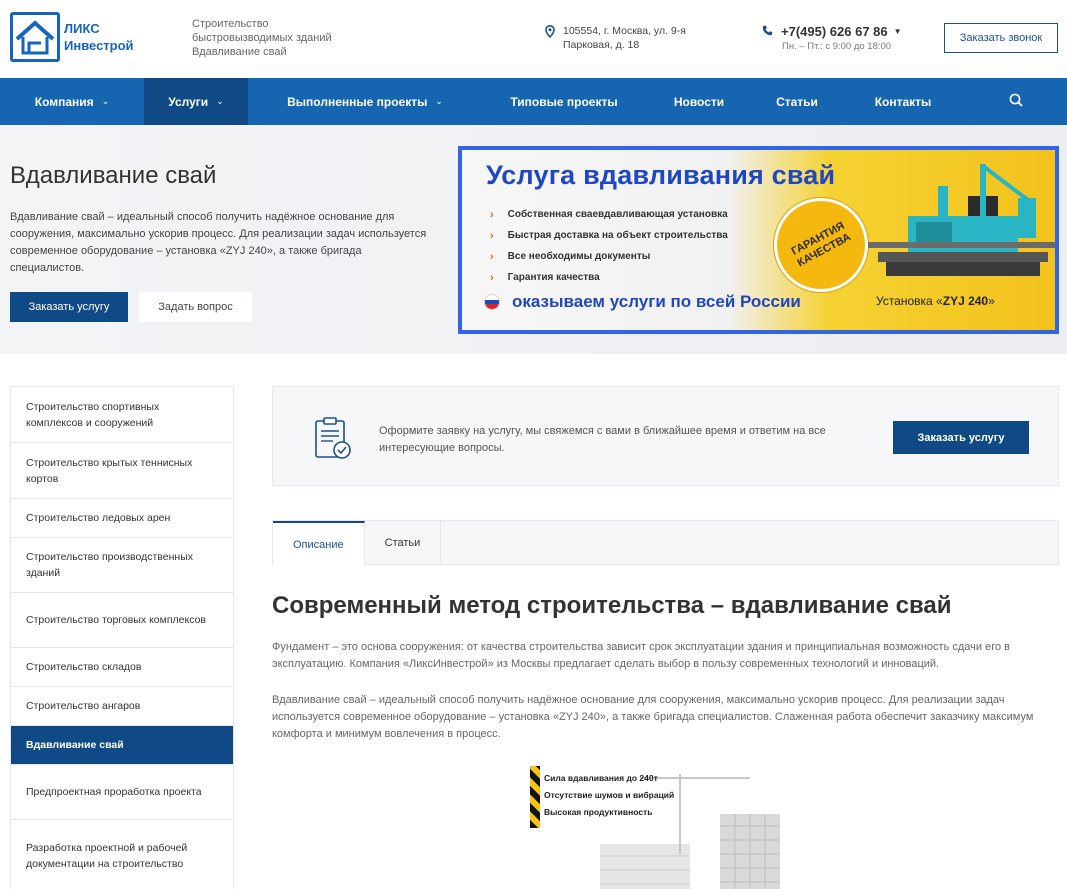 This screenshot has width=1067, height=889. I want to click on order-service-button: Заказать услугу, so click(69, 307).